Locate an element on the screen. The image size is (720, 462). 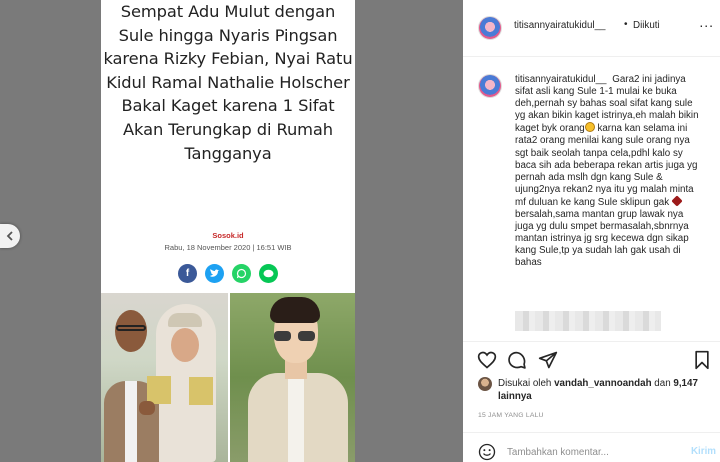
wedding-photo is located at coordinates (164, 377).